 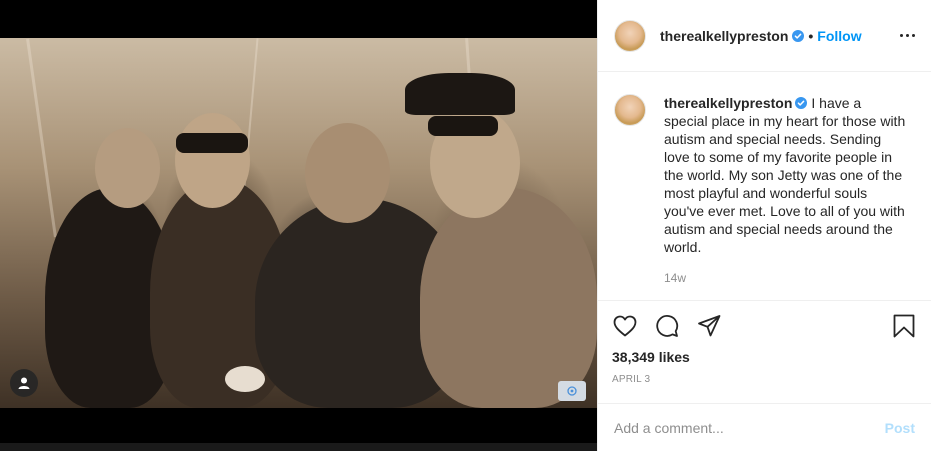 I want to click on share-icon-svg, so click(x=709, y=326).